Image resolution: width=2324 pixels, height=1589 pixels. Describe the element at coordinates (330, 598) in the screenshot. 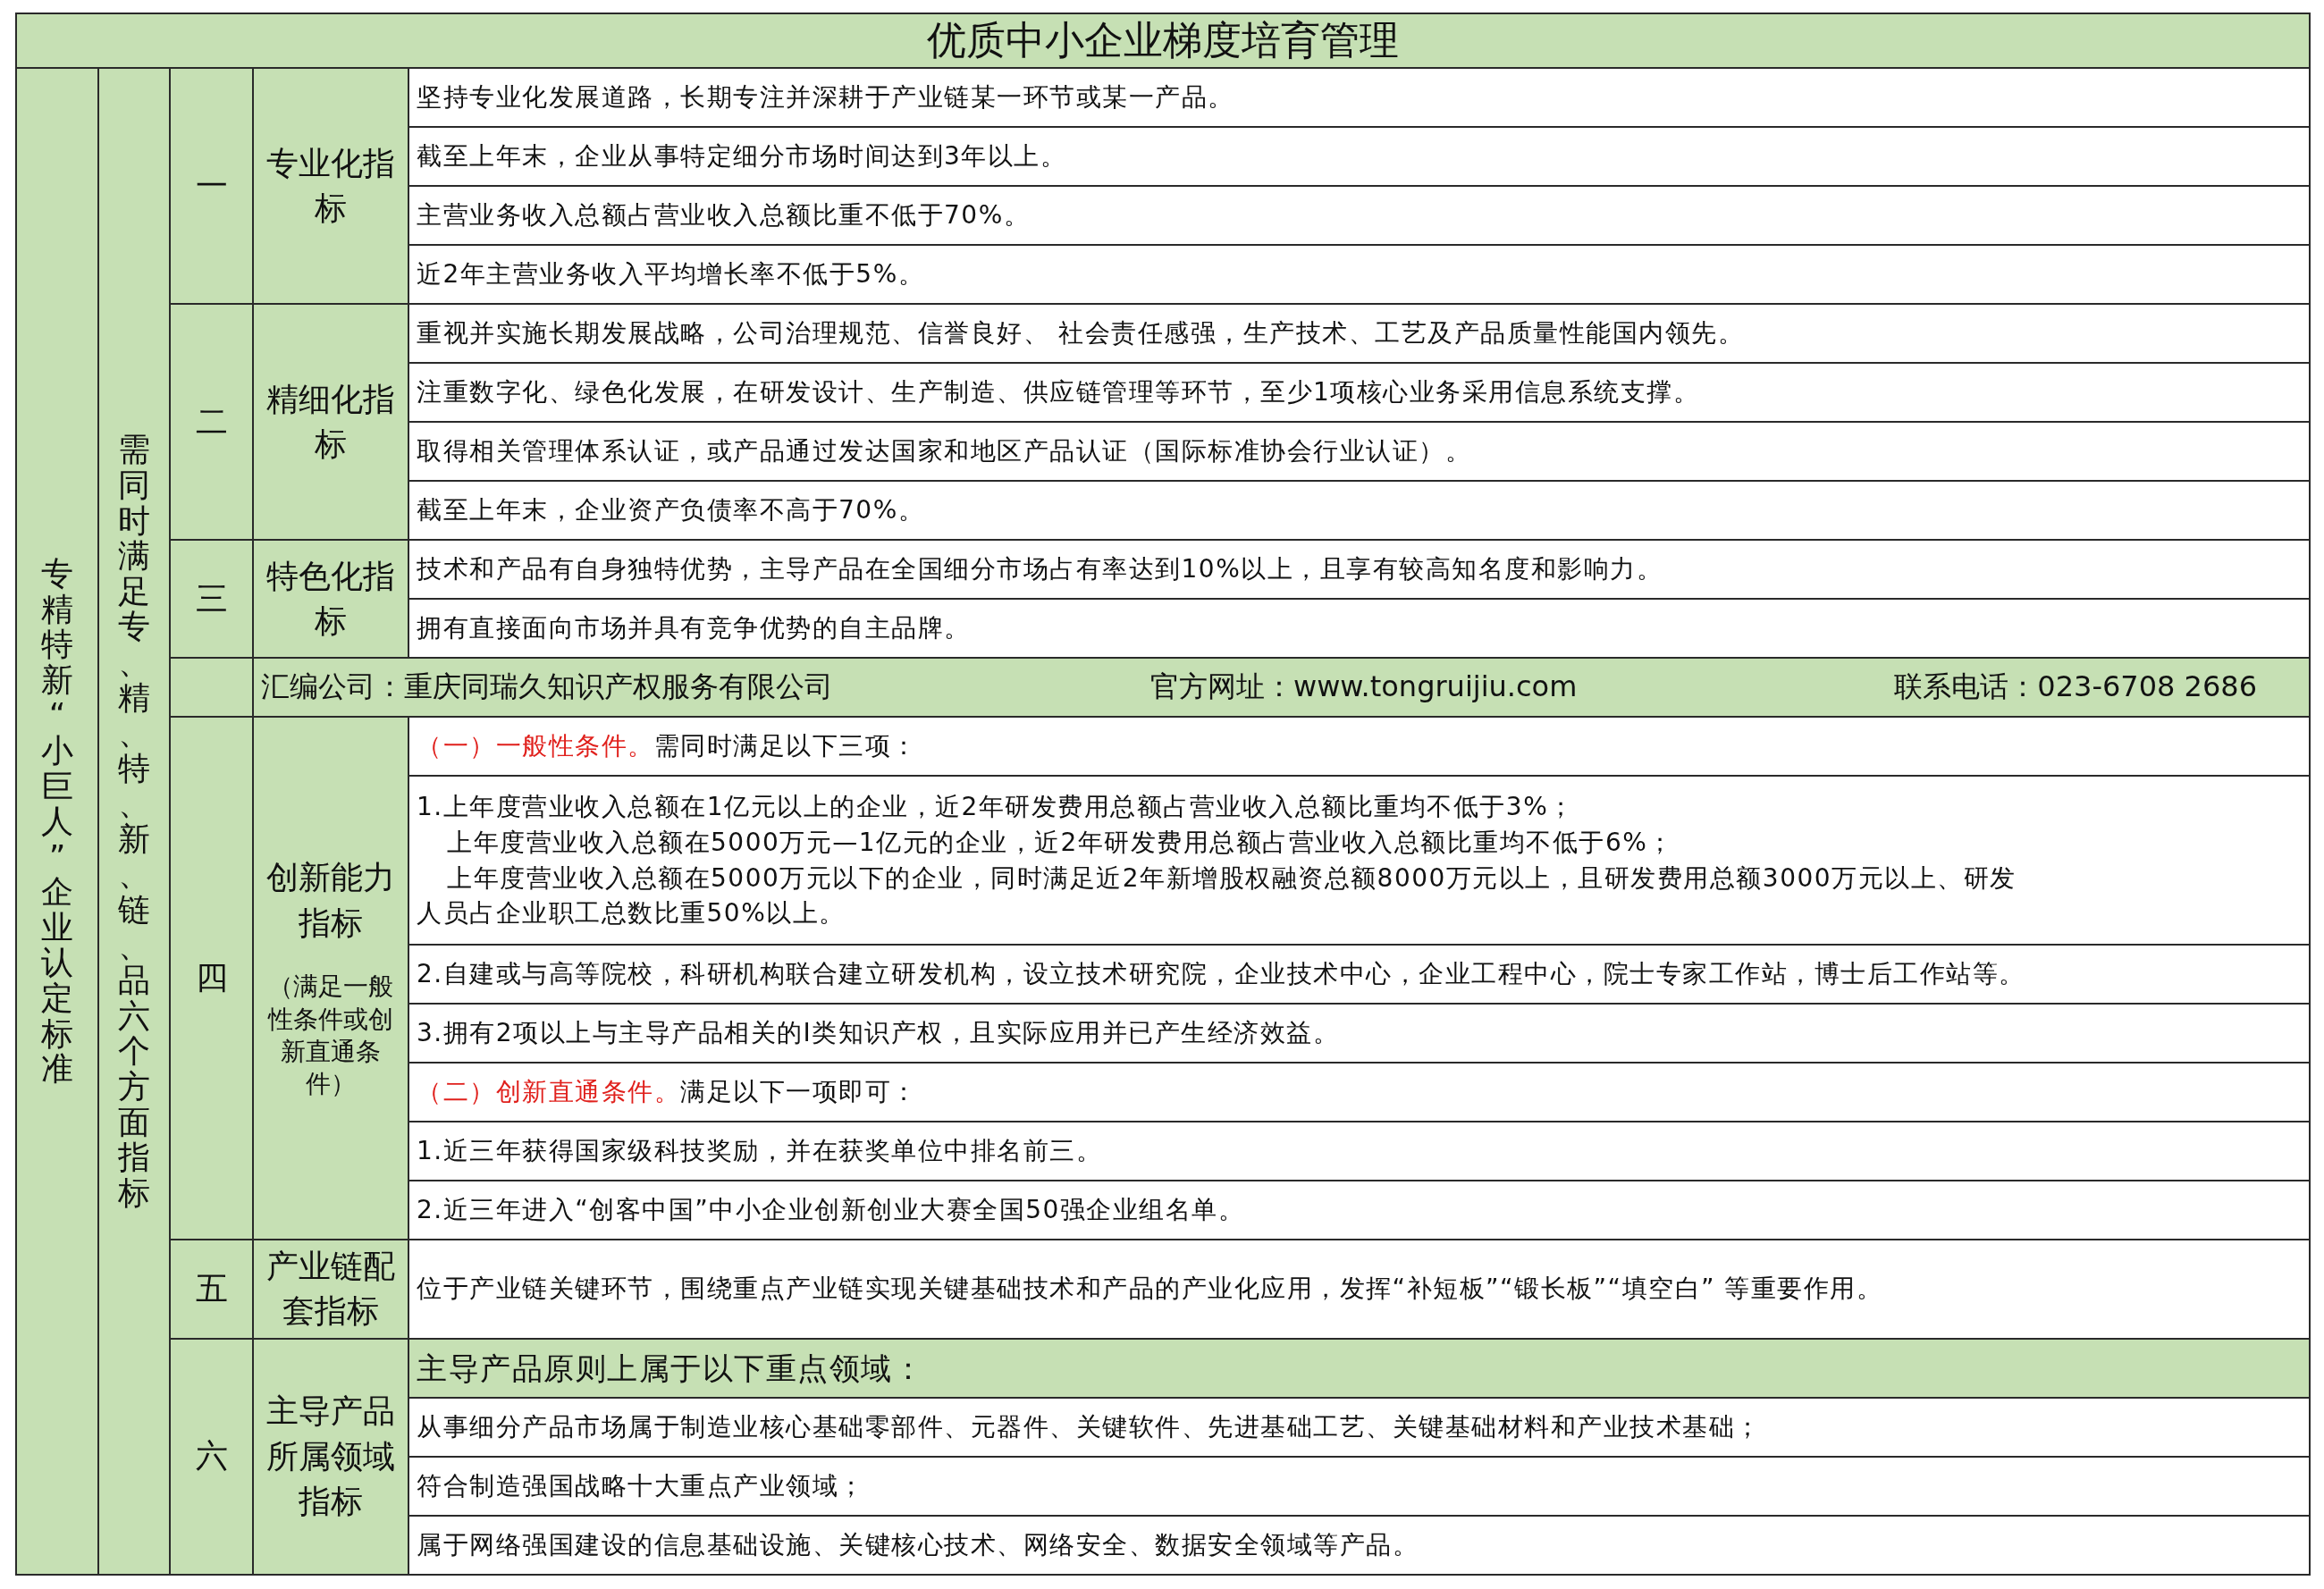

I see `section-name: 特色化指标` at that location.